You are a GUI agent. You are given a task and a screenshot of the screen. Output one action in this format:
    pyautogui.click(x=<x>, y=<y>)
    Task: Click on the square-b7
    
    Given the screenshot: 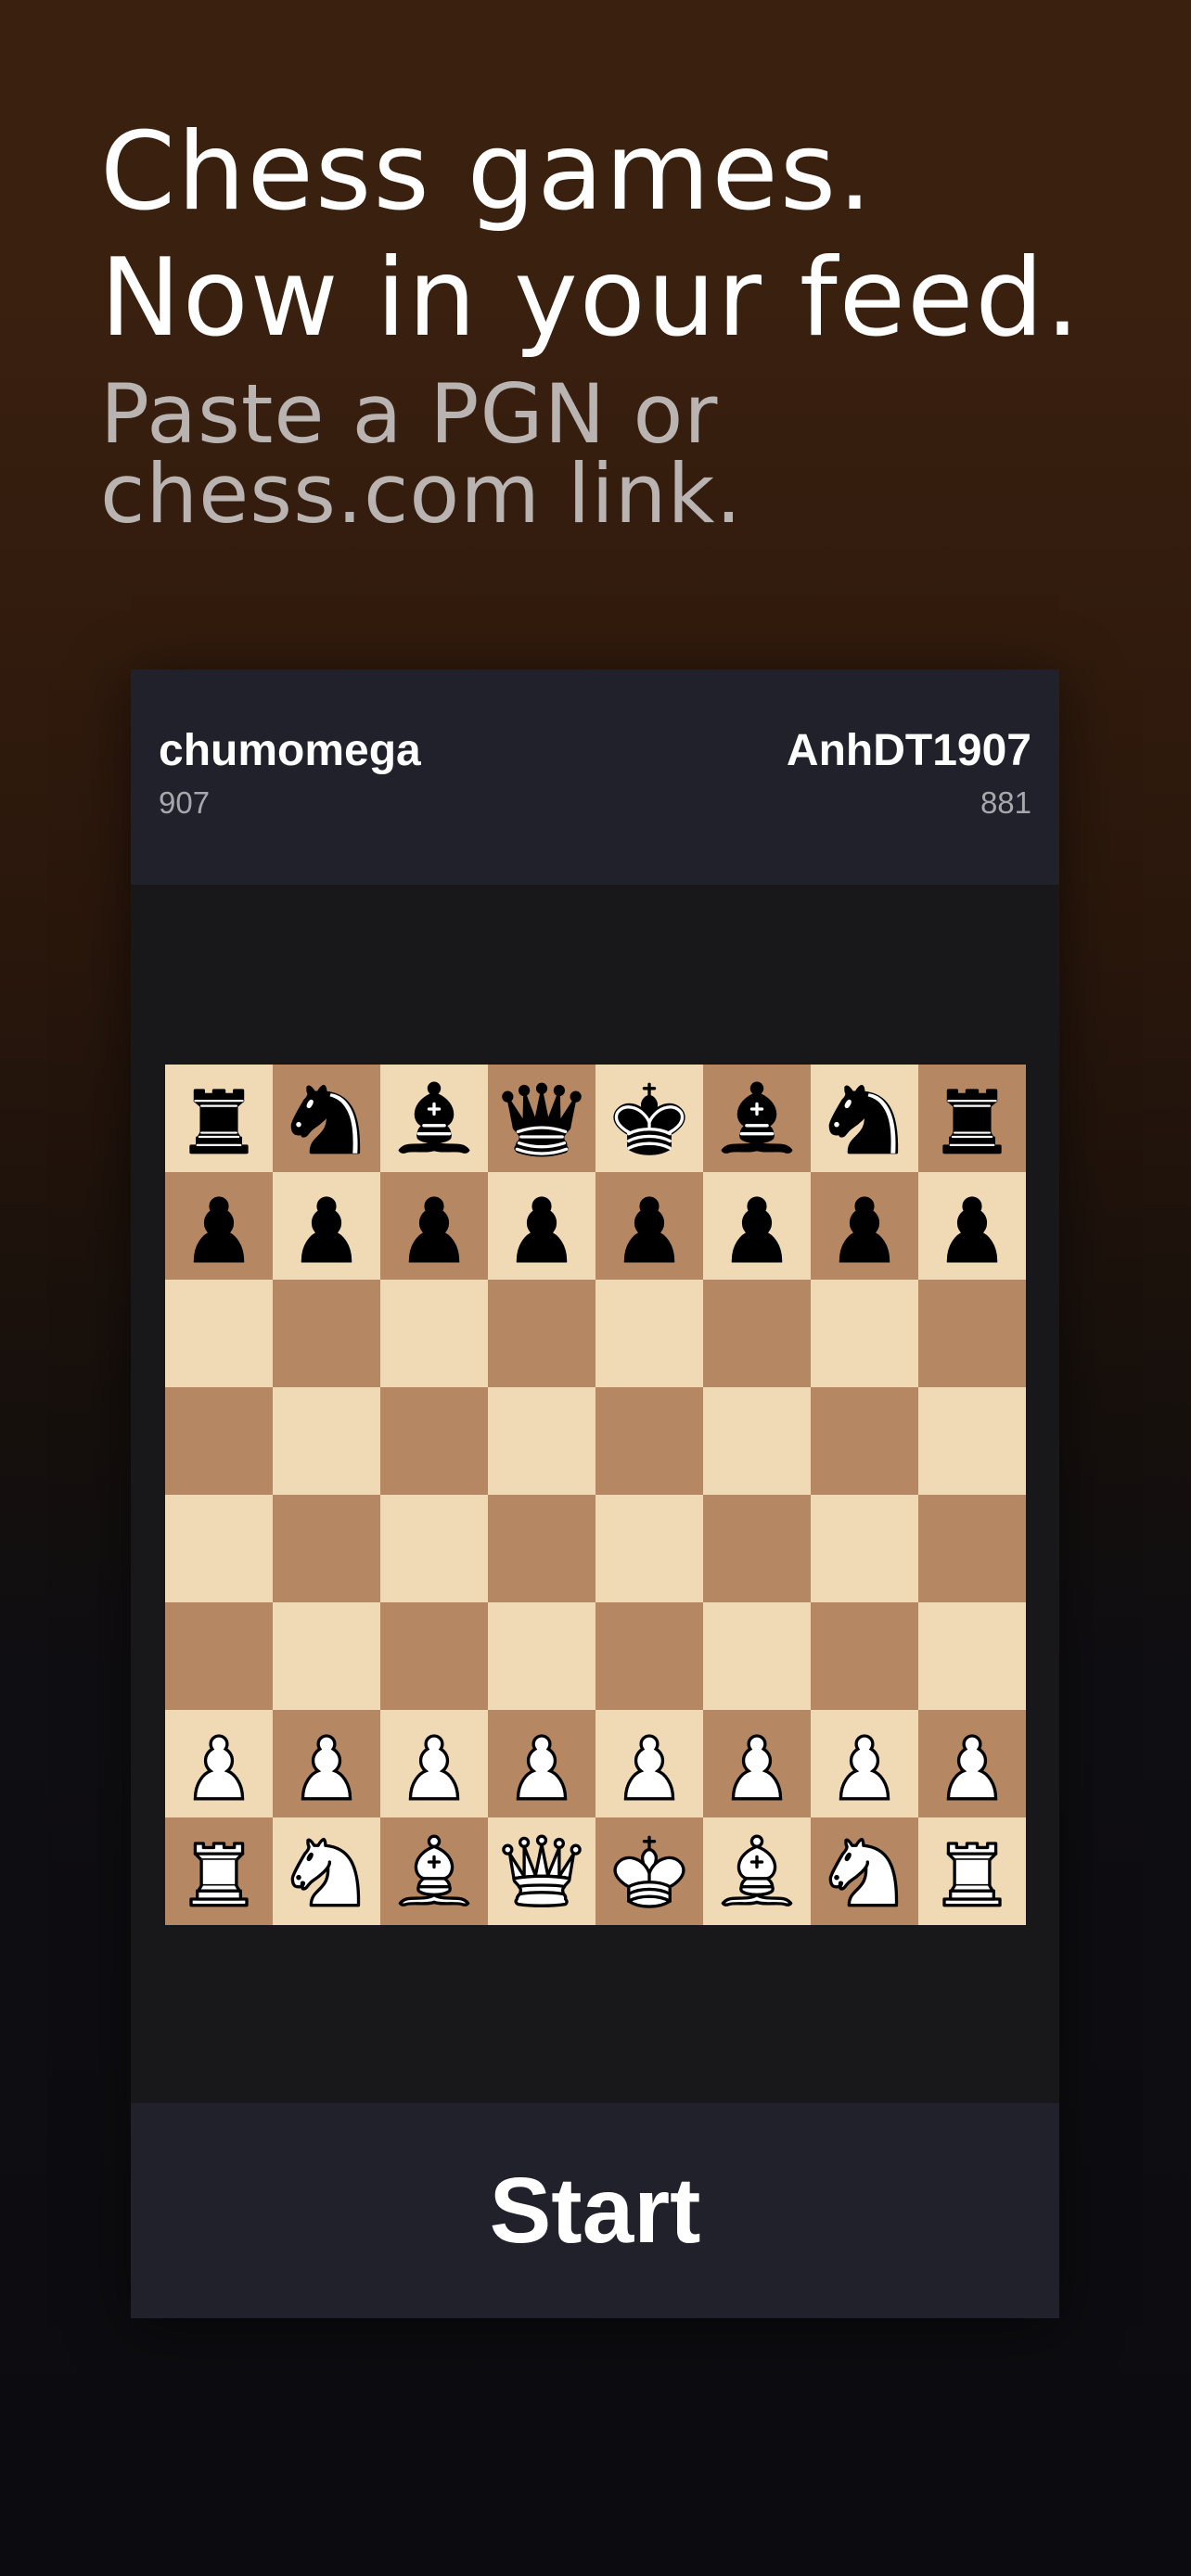 What is the action you would take?
    pyautogui.click(x=326, y=1226)
    